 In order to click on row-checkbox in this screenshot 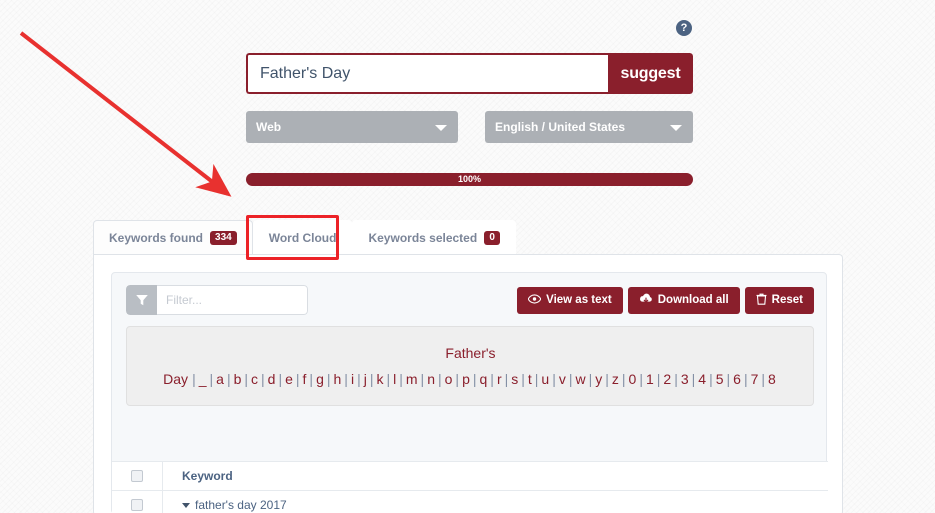, I will do `click(137, 505)`.